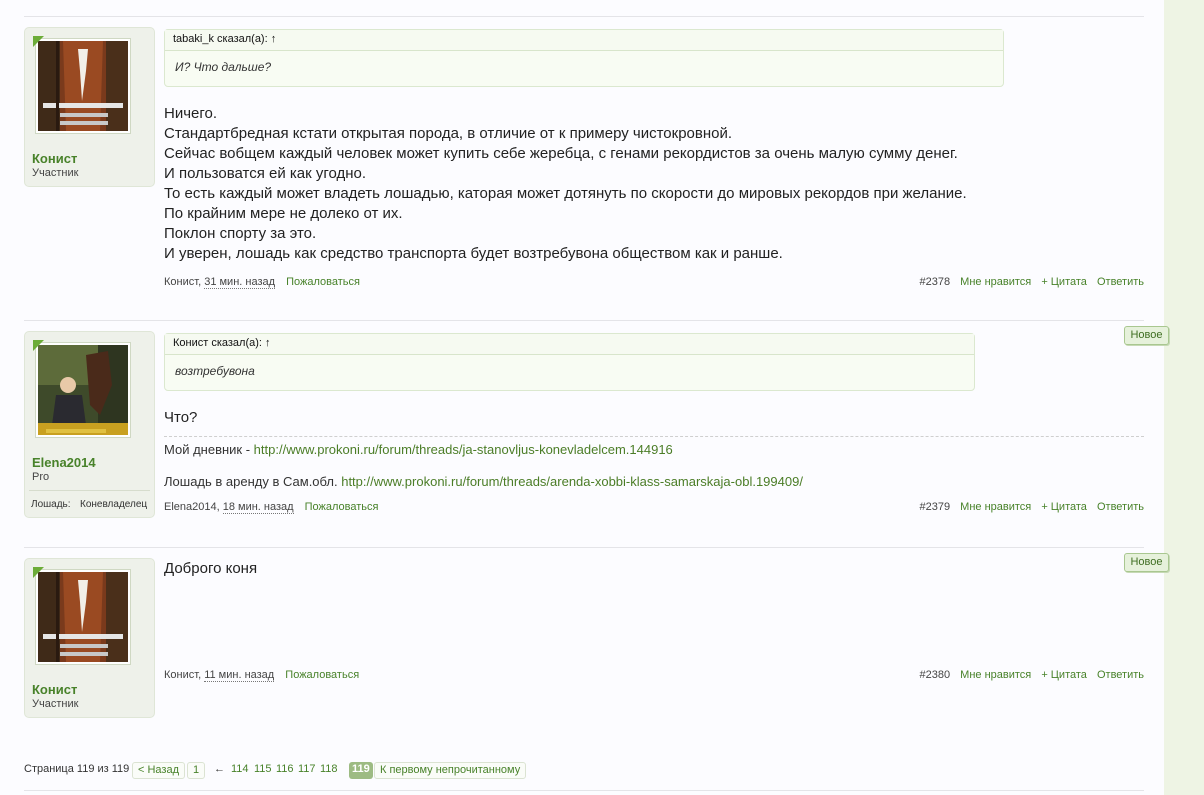  Describe the element at coordinates (654, 436) in the screenshot. I see `signature-divider` at that location.